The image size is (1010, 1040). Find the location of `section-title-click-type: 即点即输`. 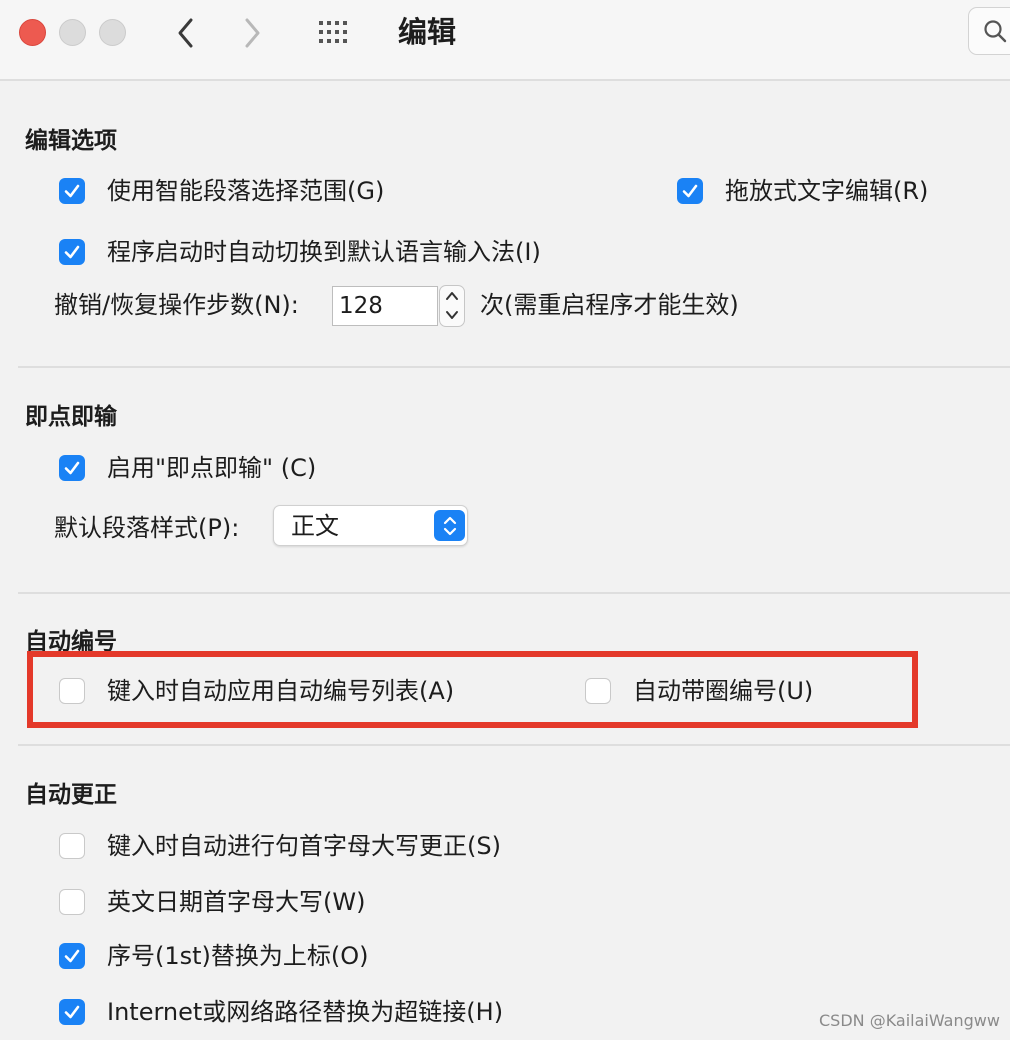

section-title-click-type: 即点即输 is located at coordinates (71, 417).